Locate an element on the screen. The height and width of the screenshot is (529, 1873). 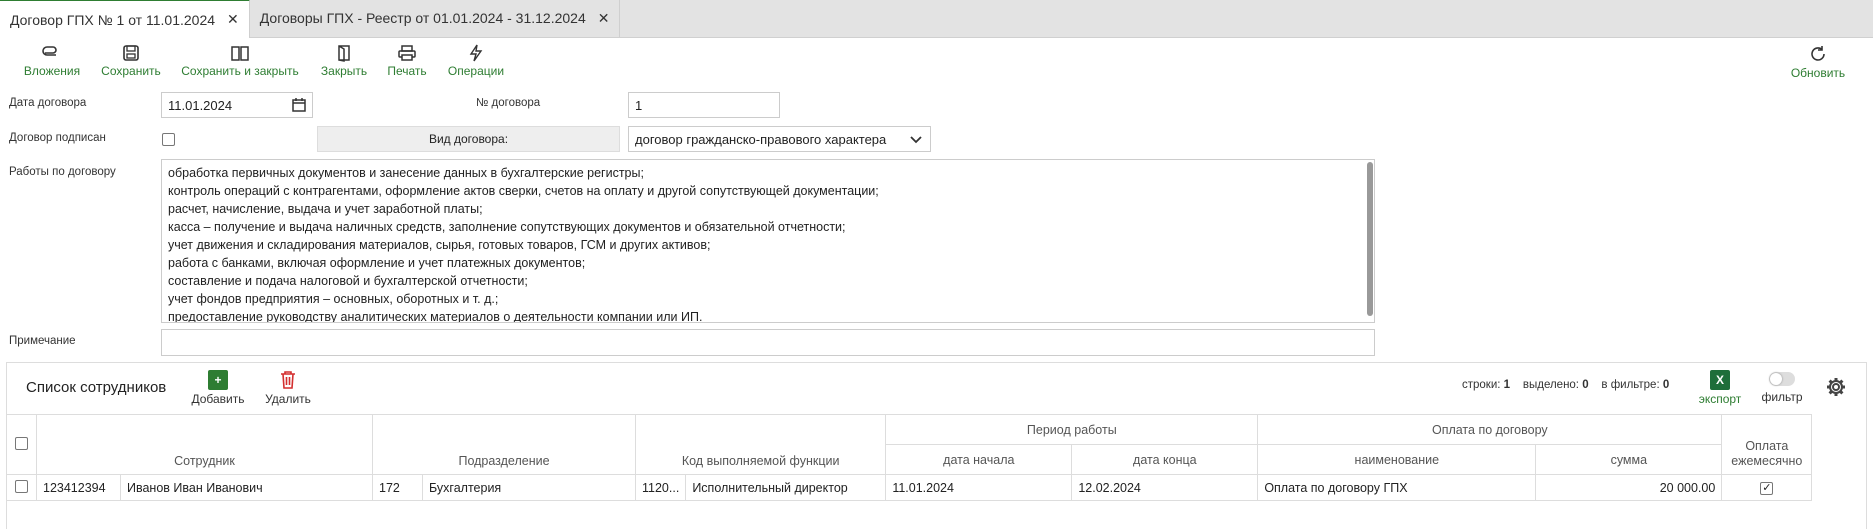
close-button: Закрыть is located at coordinates (344, 61).